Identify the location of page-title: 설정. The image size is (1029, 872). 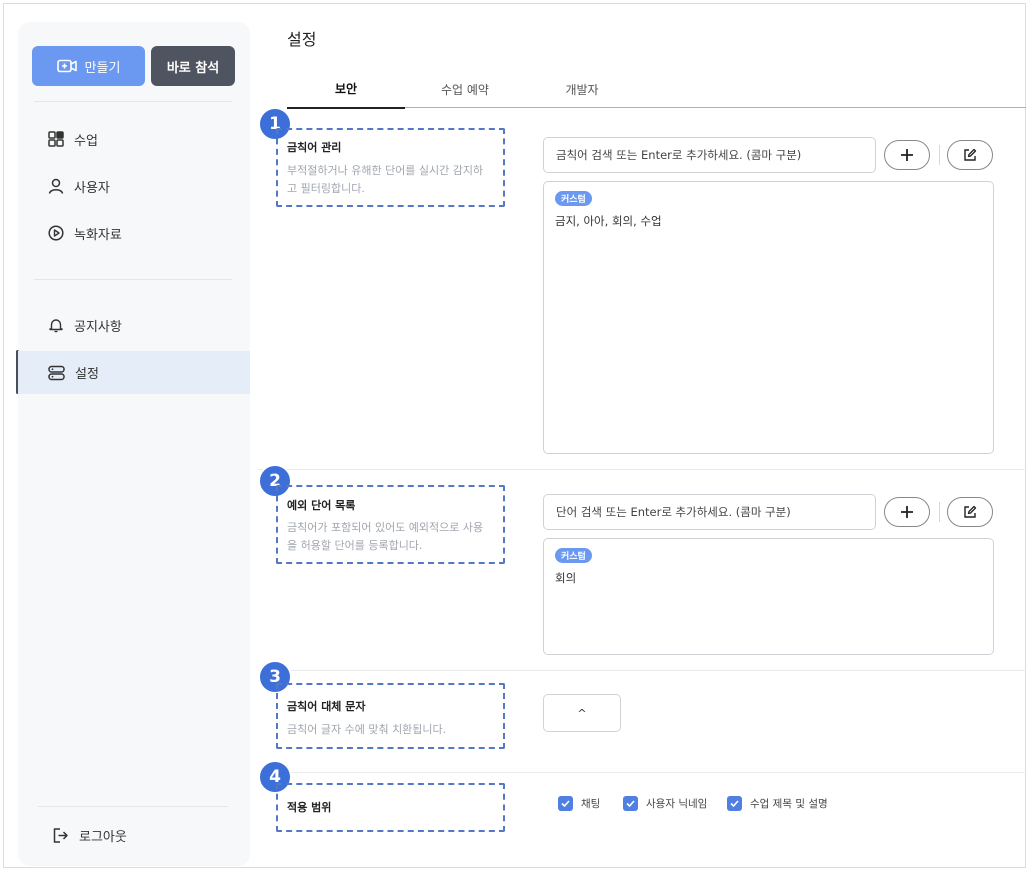
(302, 39).